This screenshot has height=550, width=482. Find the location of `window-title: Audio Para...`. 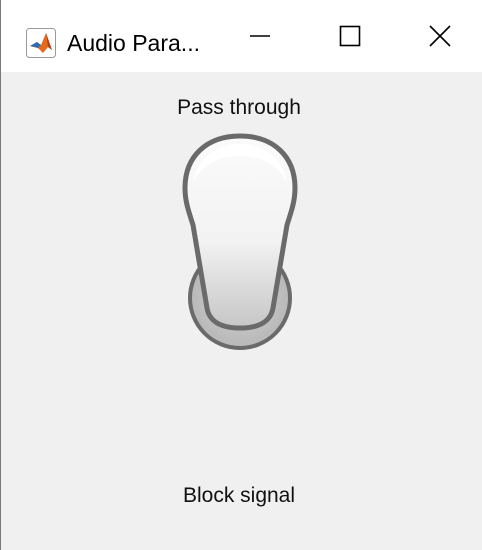

window-title: Audio Para... is located at coordinates (133, 43).